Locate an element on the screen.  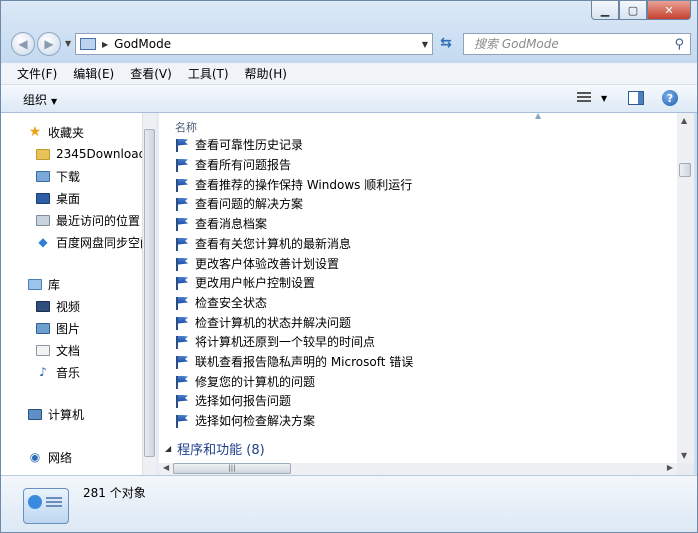
menu-file: 文件(F) is located at coordinates (33, 73).